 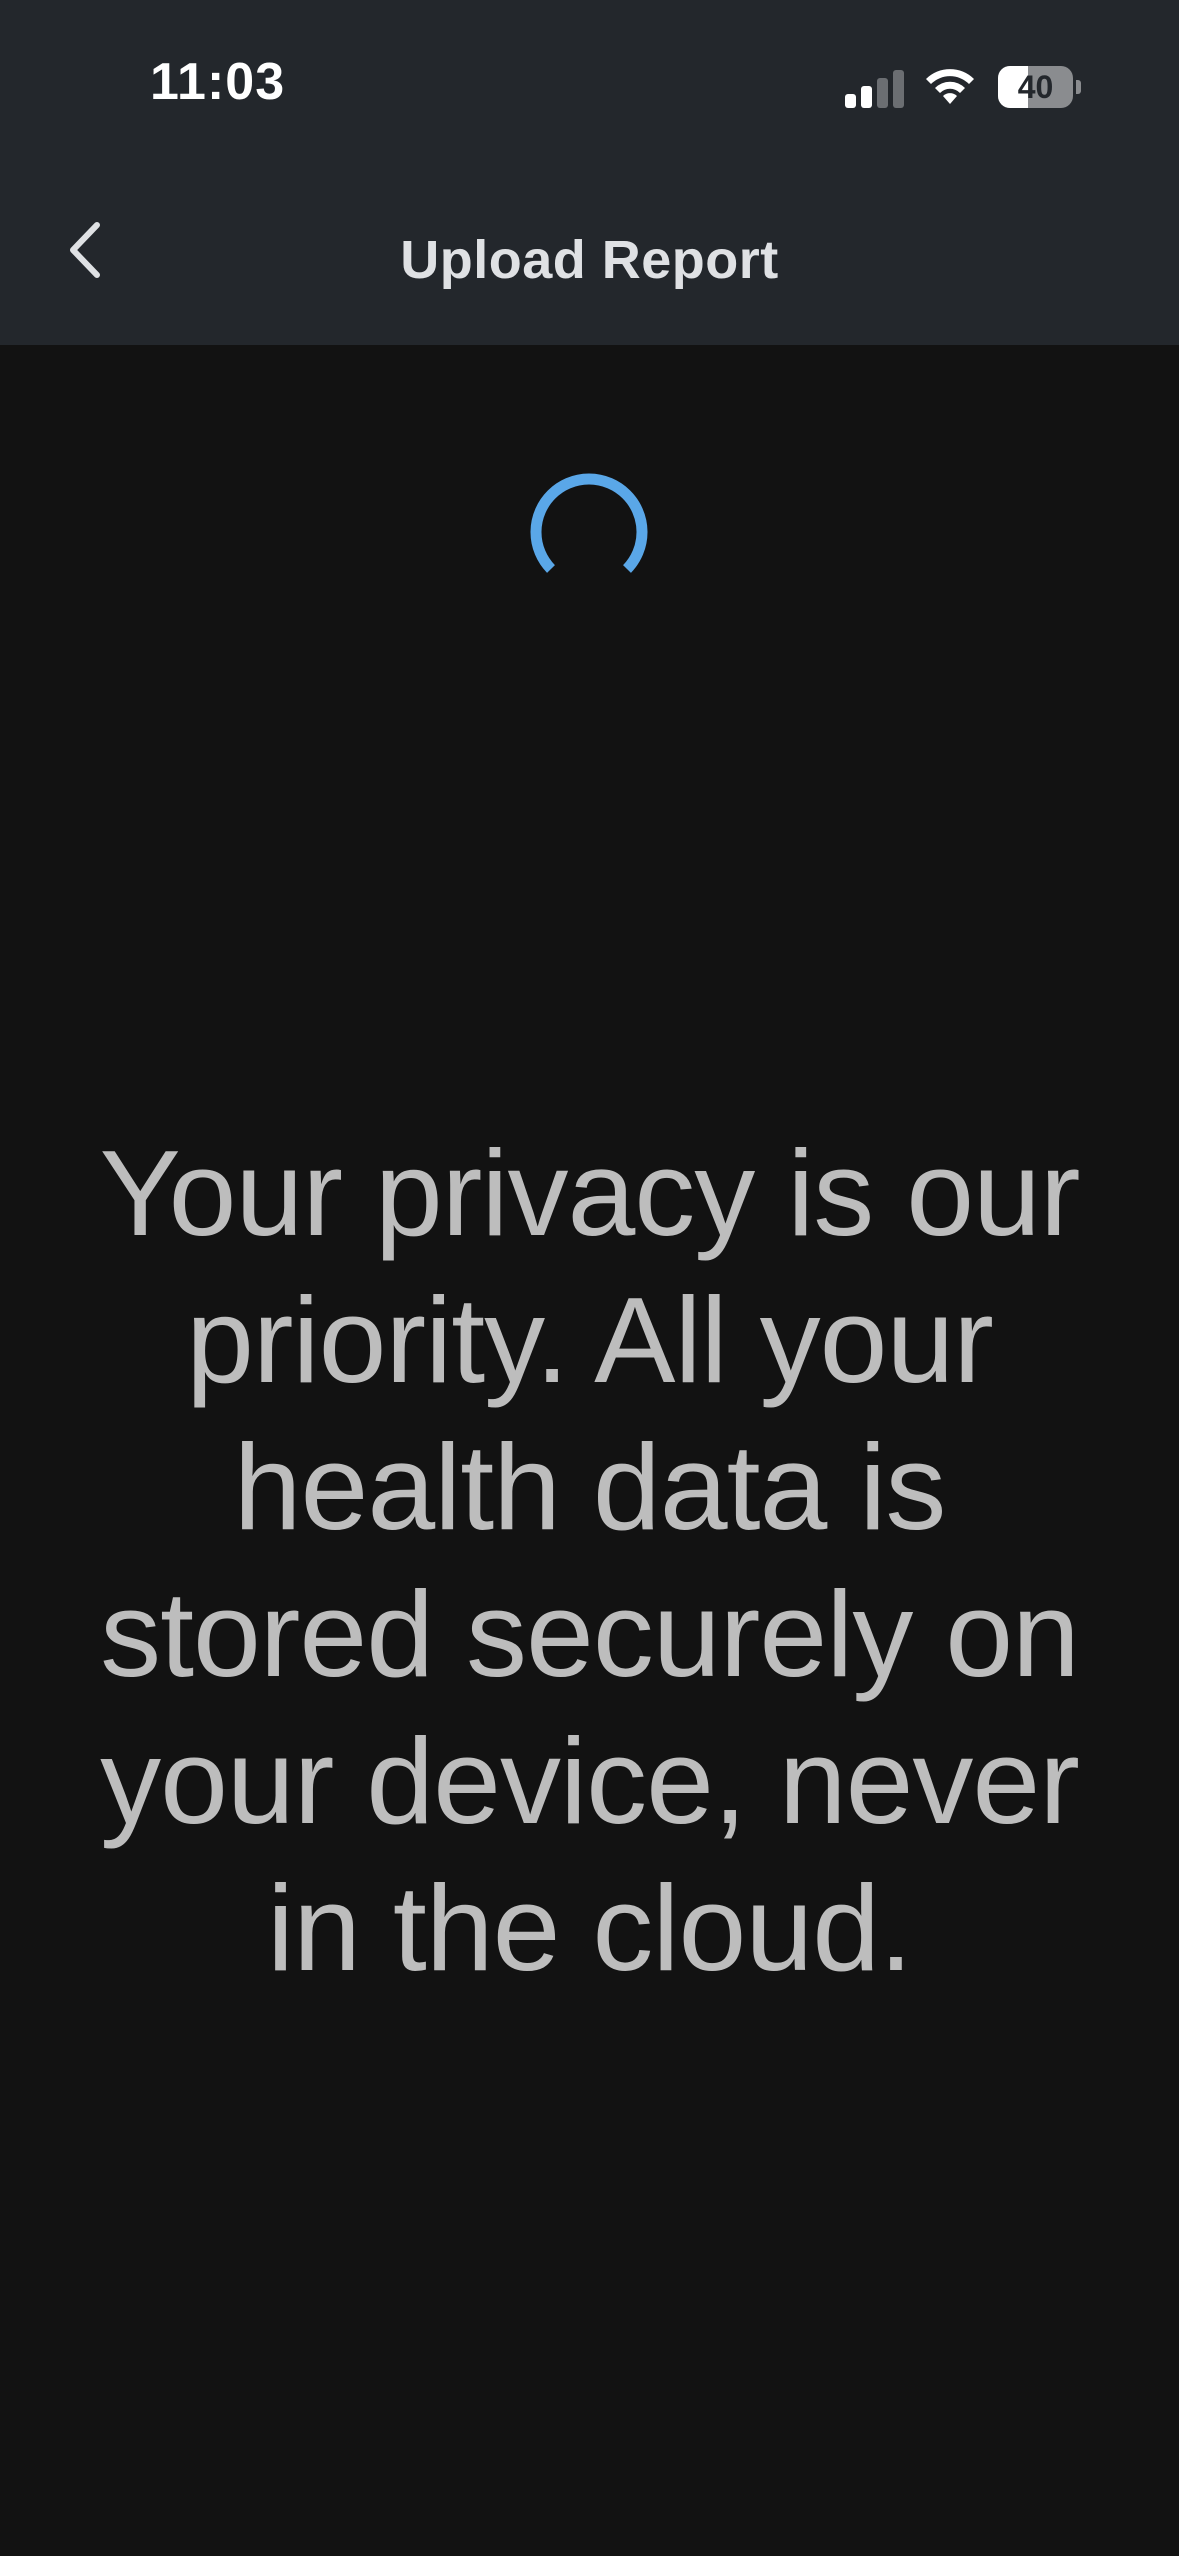 I want to click on signal-icon, so click(x=875, y=88).